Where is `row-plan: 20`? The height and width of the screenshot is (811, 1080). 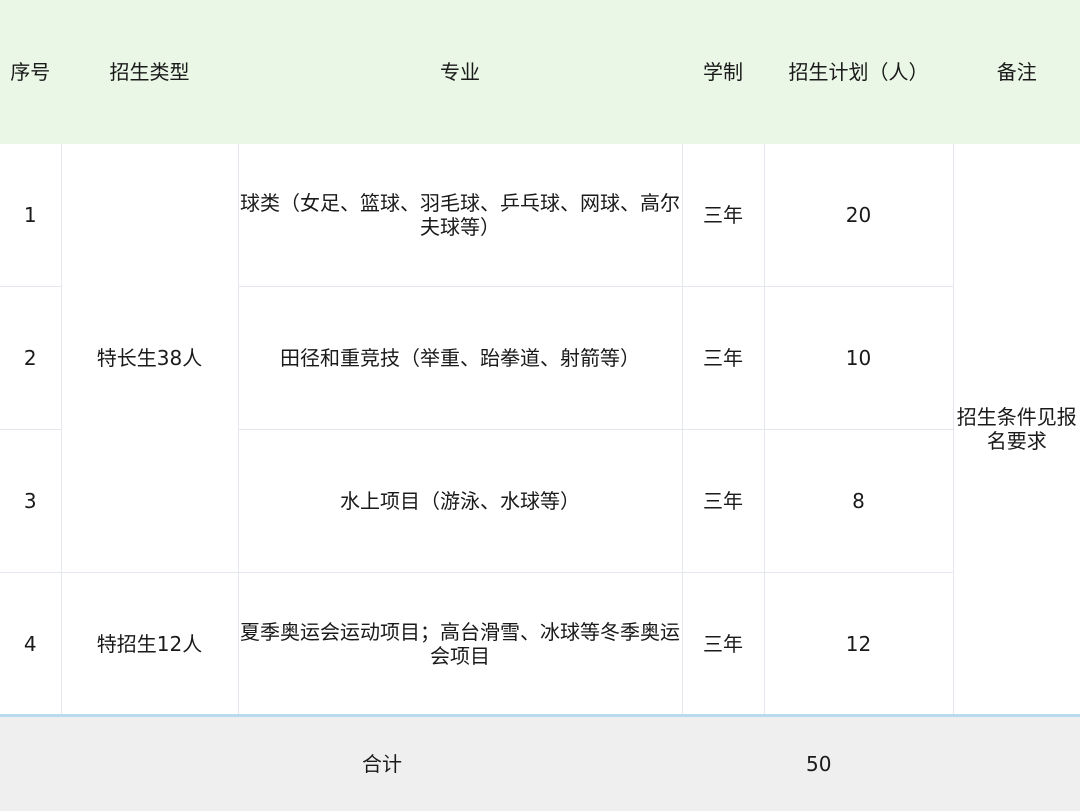 row-plan: 20 is located at coordinates (858, 215).